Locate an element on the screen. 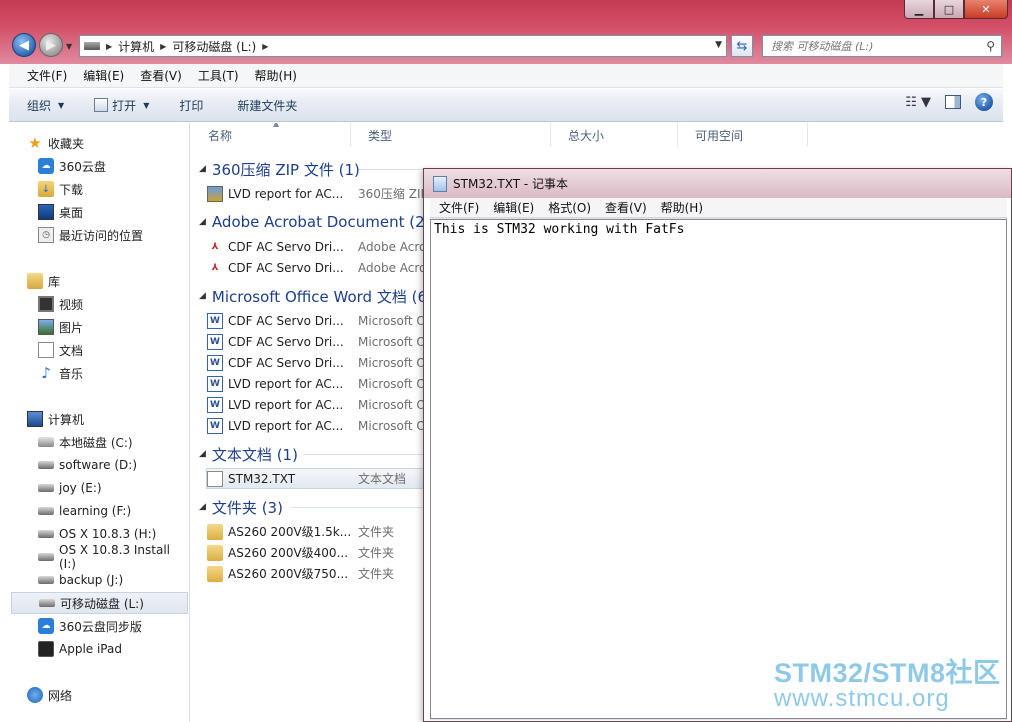 Image resolution: width=1012 pixels, height=722 pixels. address-bar: ▶ 计算机 ▶ 可移动磁盘 (L:) ▶ ▼ is located at coordinates (403, 46).